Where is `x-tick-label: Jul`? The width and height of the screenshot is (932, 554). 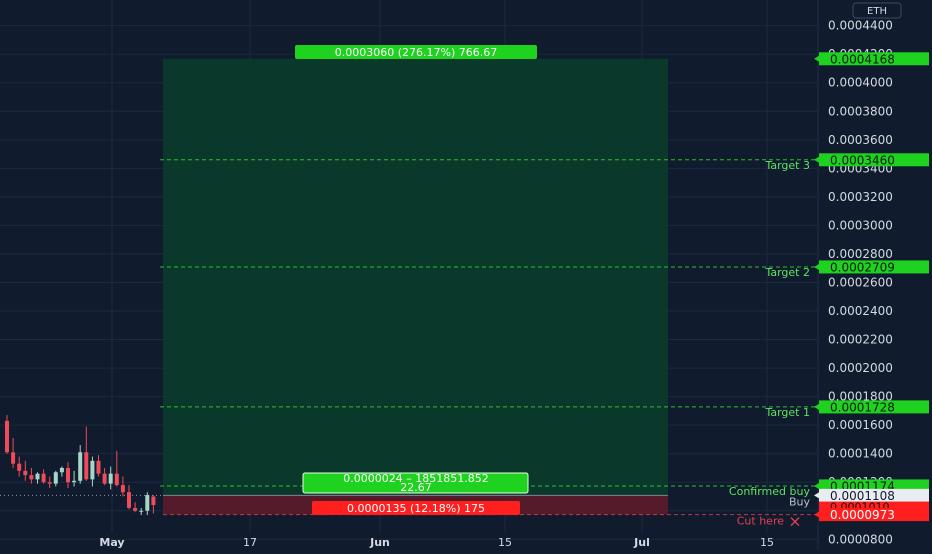 x-tick-label: Jul is located at coordinates (641, 542).